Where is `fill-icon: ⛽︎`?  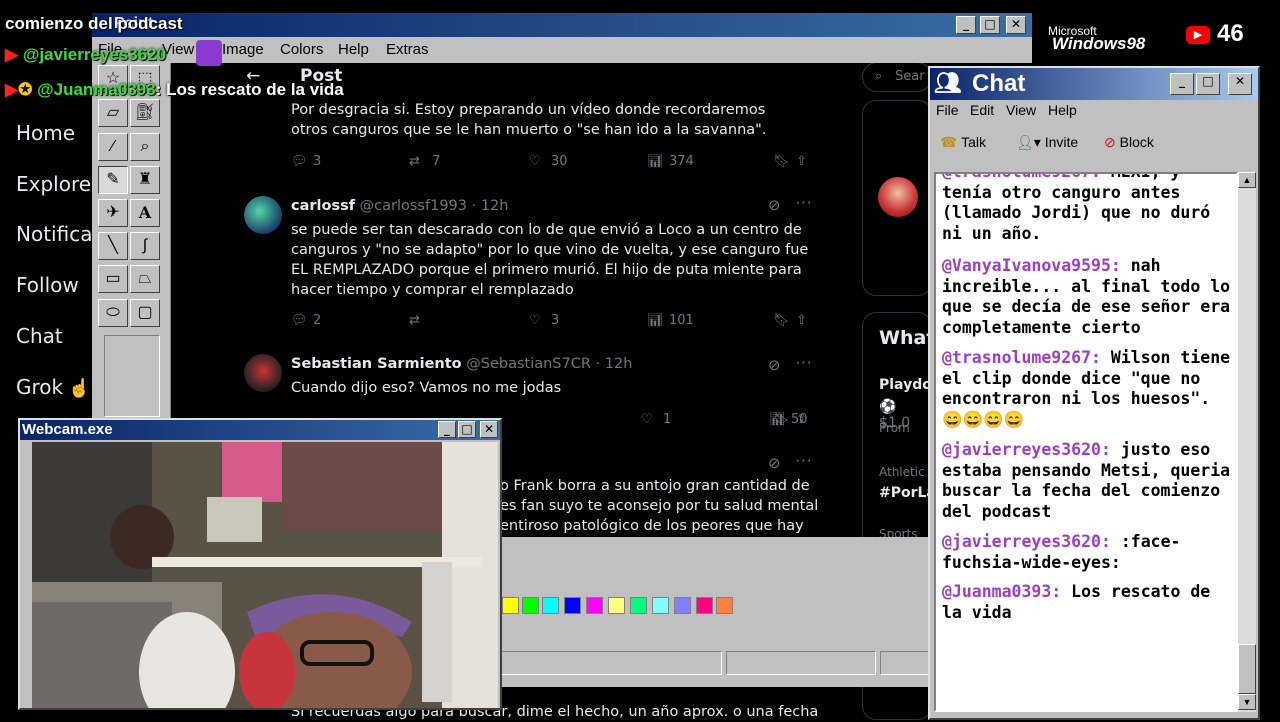 fill-icon: ⛽︎ is located at coordinates (145, 113).